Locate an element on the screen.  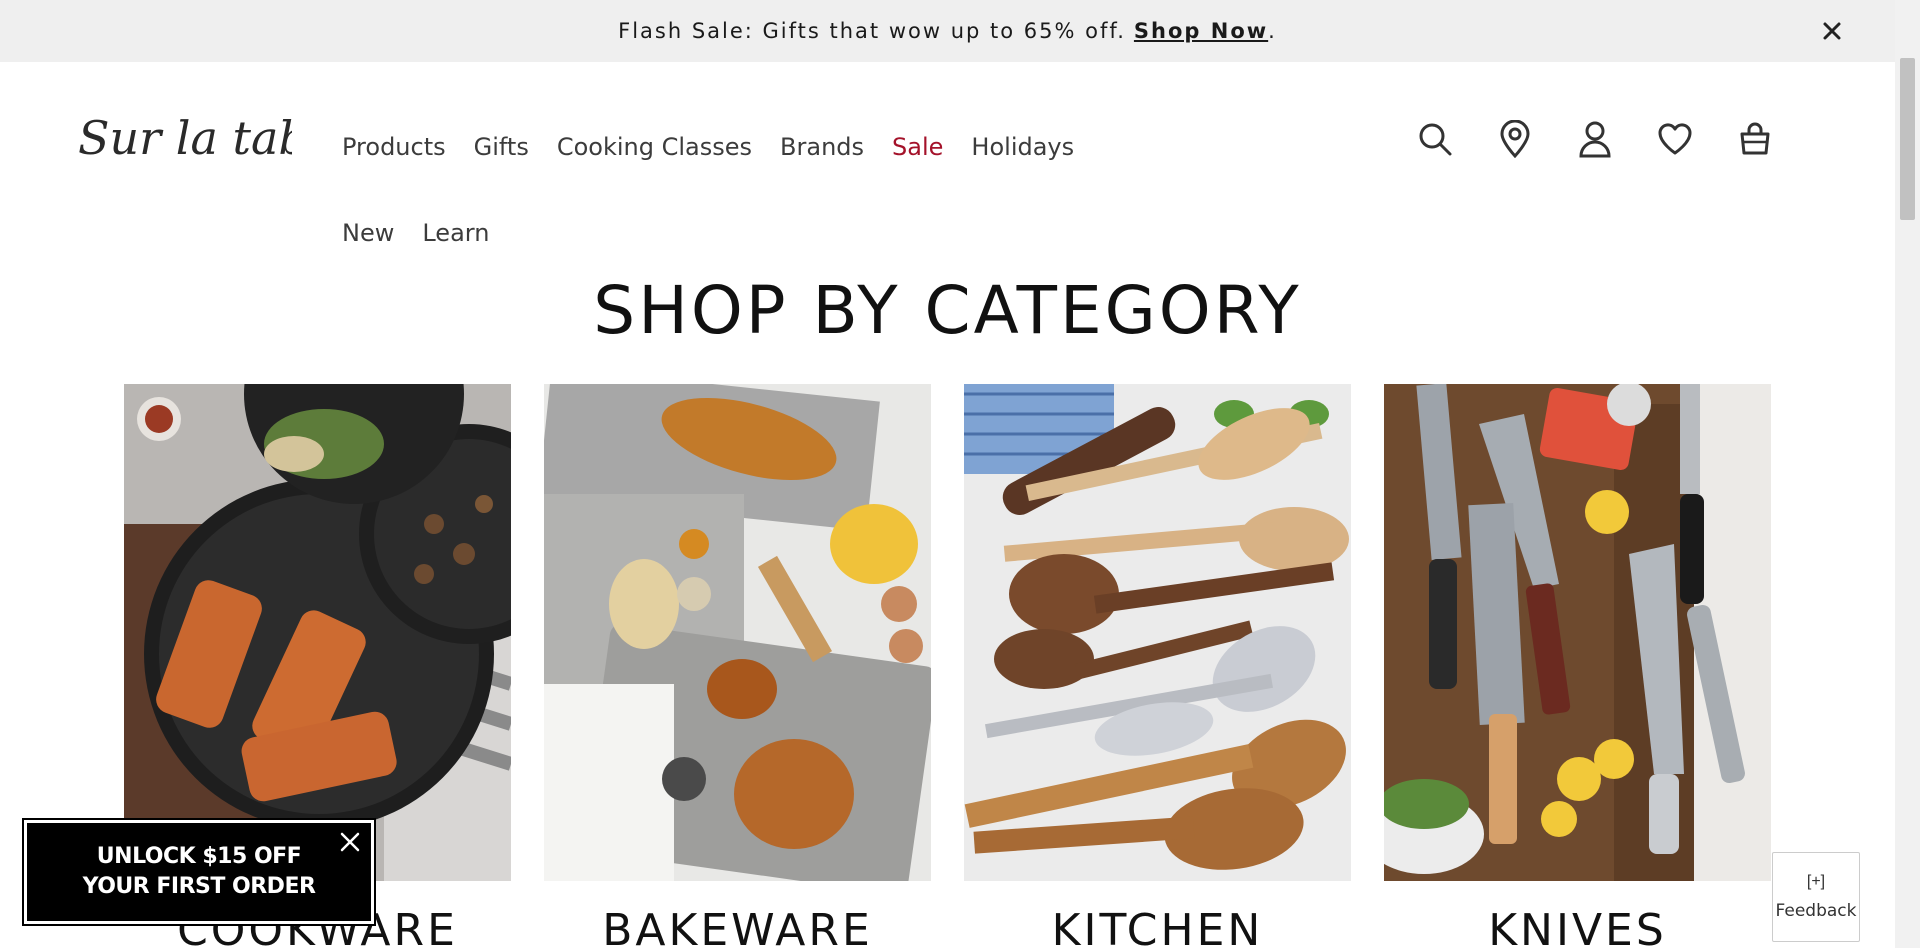
feedback-button: [+] Feedback is located at coordinates (1816, 897).